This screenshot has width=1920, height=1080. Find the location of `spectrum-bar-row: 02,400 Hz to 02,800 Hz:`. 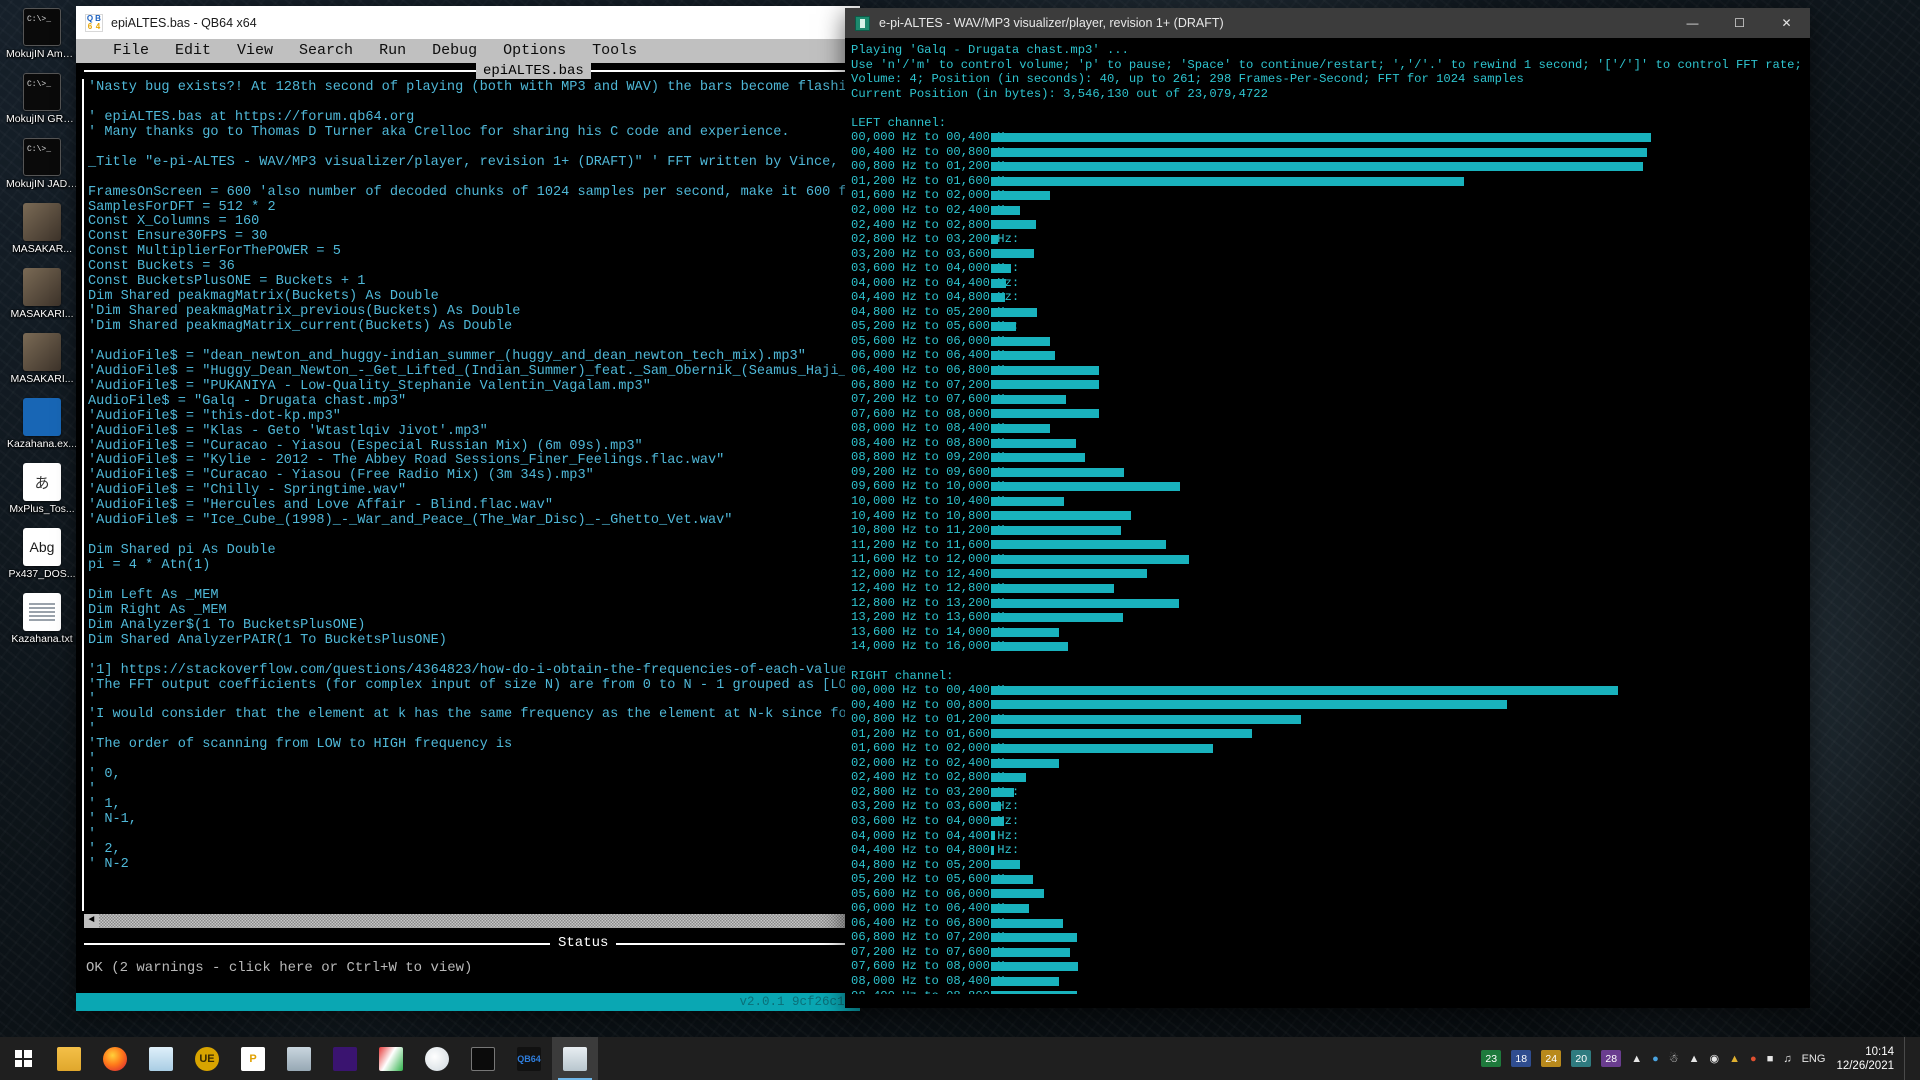

spectrum-bar-row: 02,400 Hz to 02,800 Hz: is located at coordinates (1330, 777).